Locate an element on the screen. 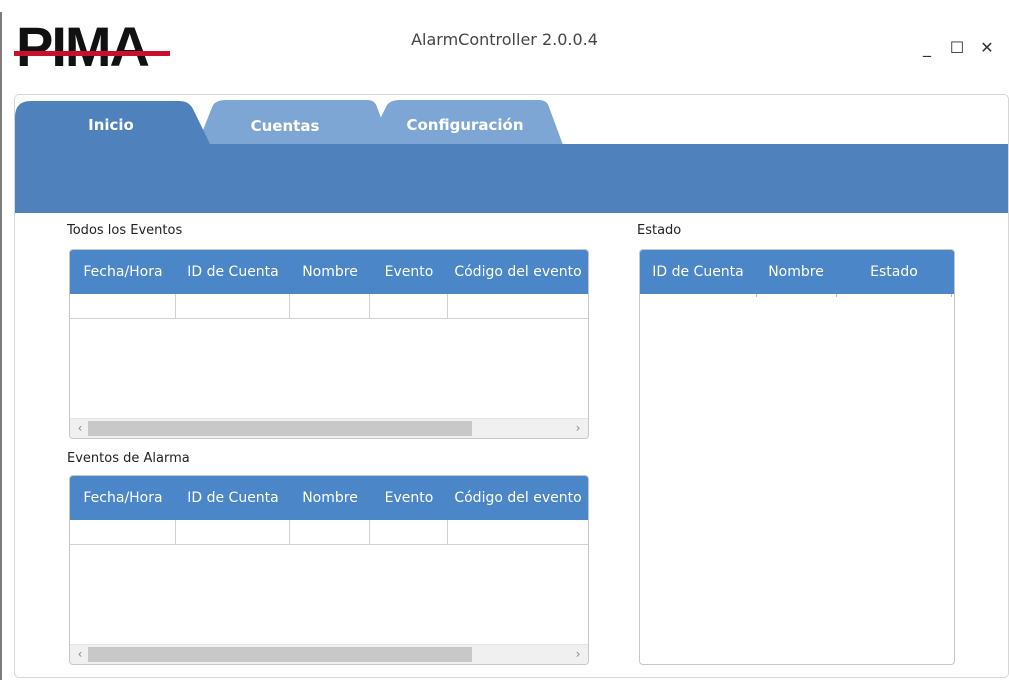 This screenshot has height=680, width=1009. alarms-hscrollbar: ‹ › is located at coordinates (329, 654).